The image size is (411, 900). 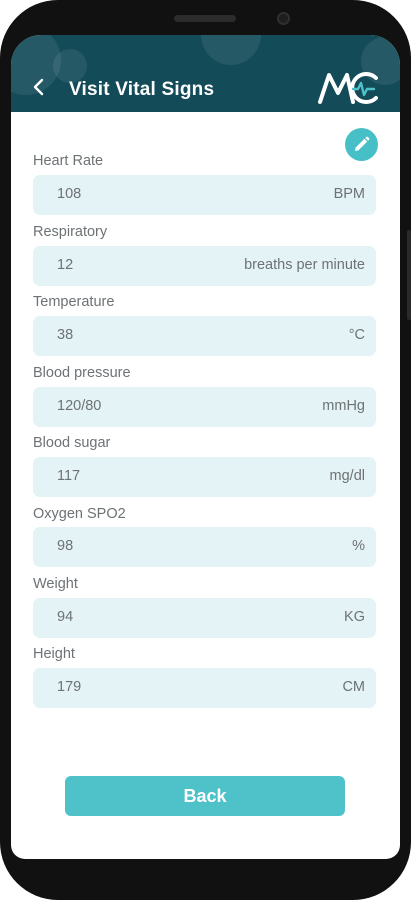 What do you see at coordinates (74, 302) in the screenshot?
I see `temperature-label: Temperature` at bounding box center [74, 302].